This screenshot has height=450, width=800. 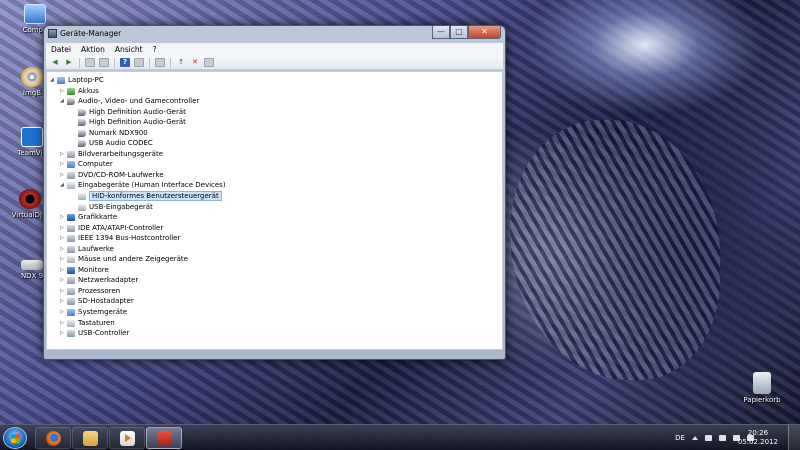 What do you see at coordinates (274, 333) in the screenshot?
I see `tree-node: ▷ USB-Controller` at bounding box center [274, 333].